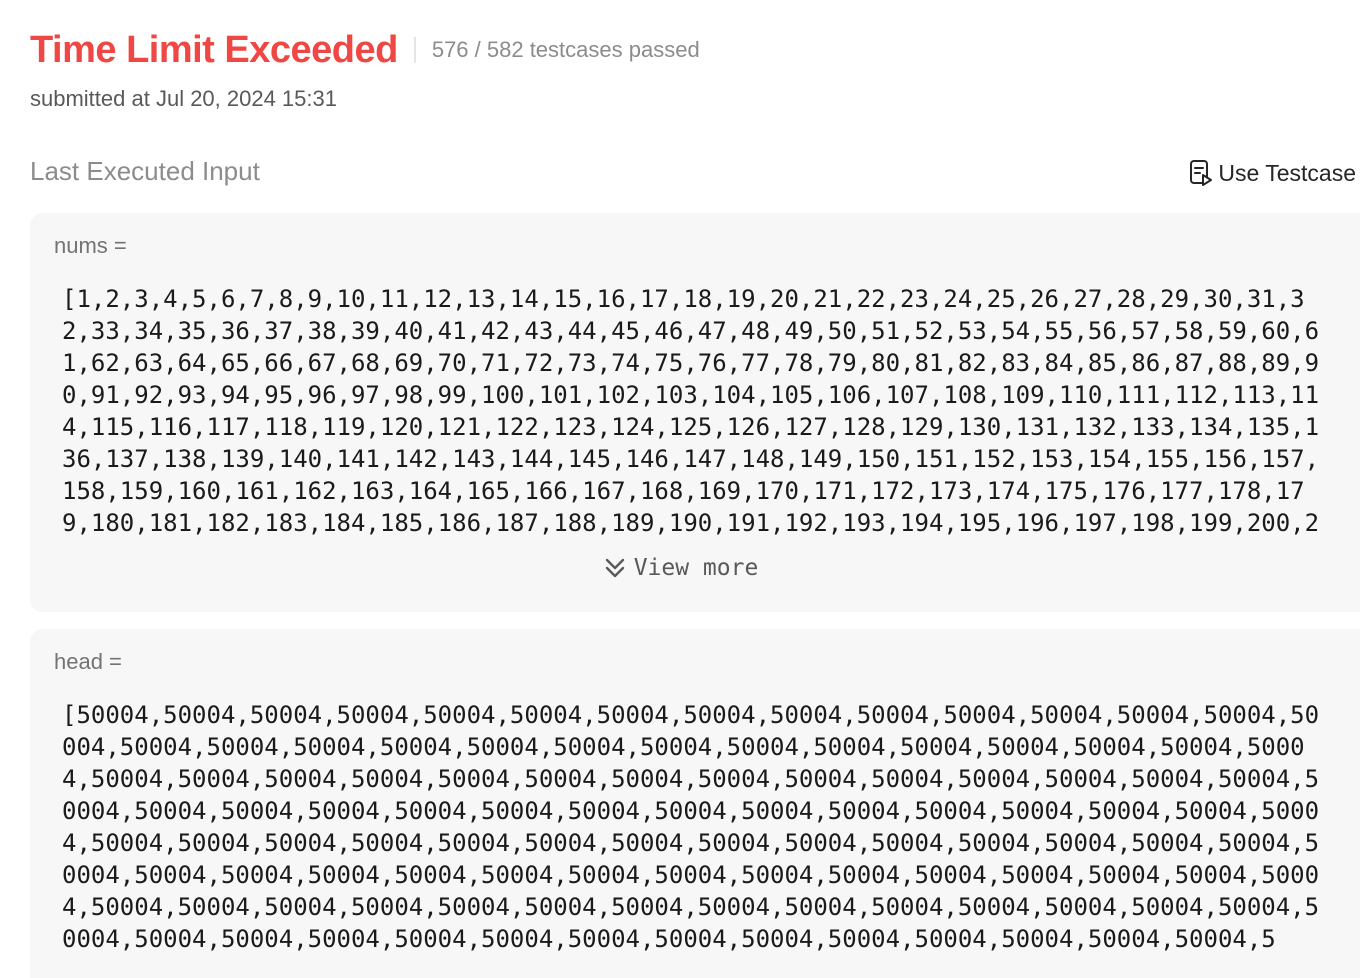 The width and height of the screenshot is (1360, 978). What do you see at coordinates (88, 661) in the screenshot?
I see `param-name: head =` at bounding box center [88, 661].